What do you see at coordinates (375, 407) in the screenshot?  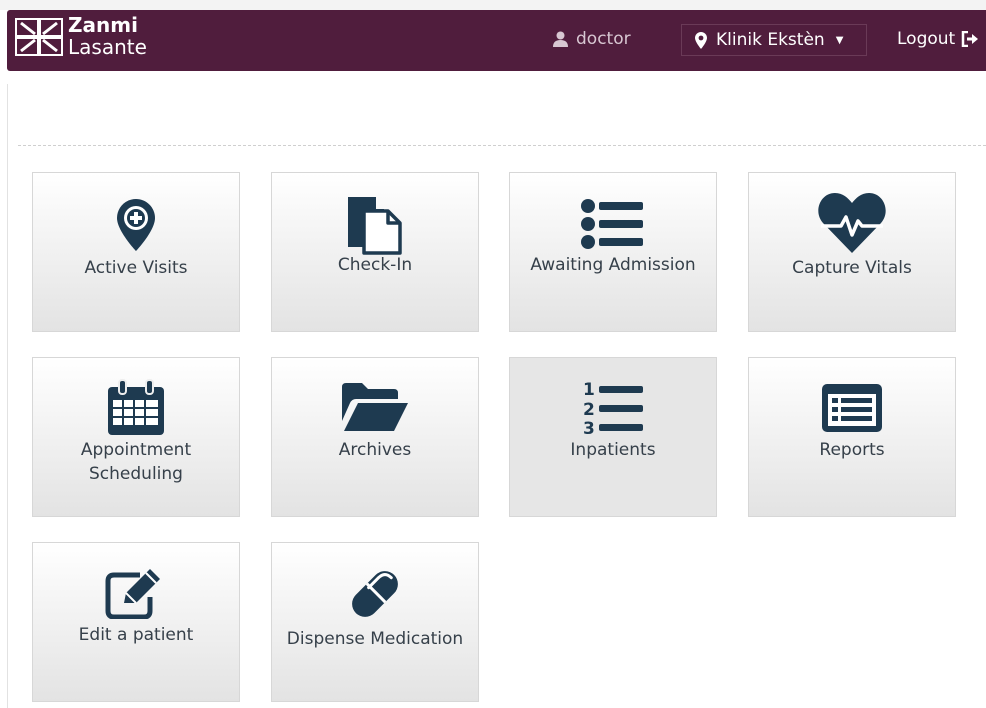 I see `folder-open-icon` at bounding box center [375, 407].